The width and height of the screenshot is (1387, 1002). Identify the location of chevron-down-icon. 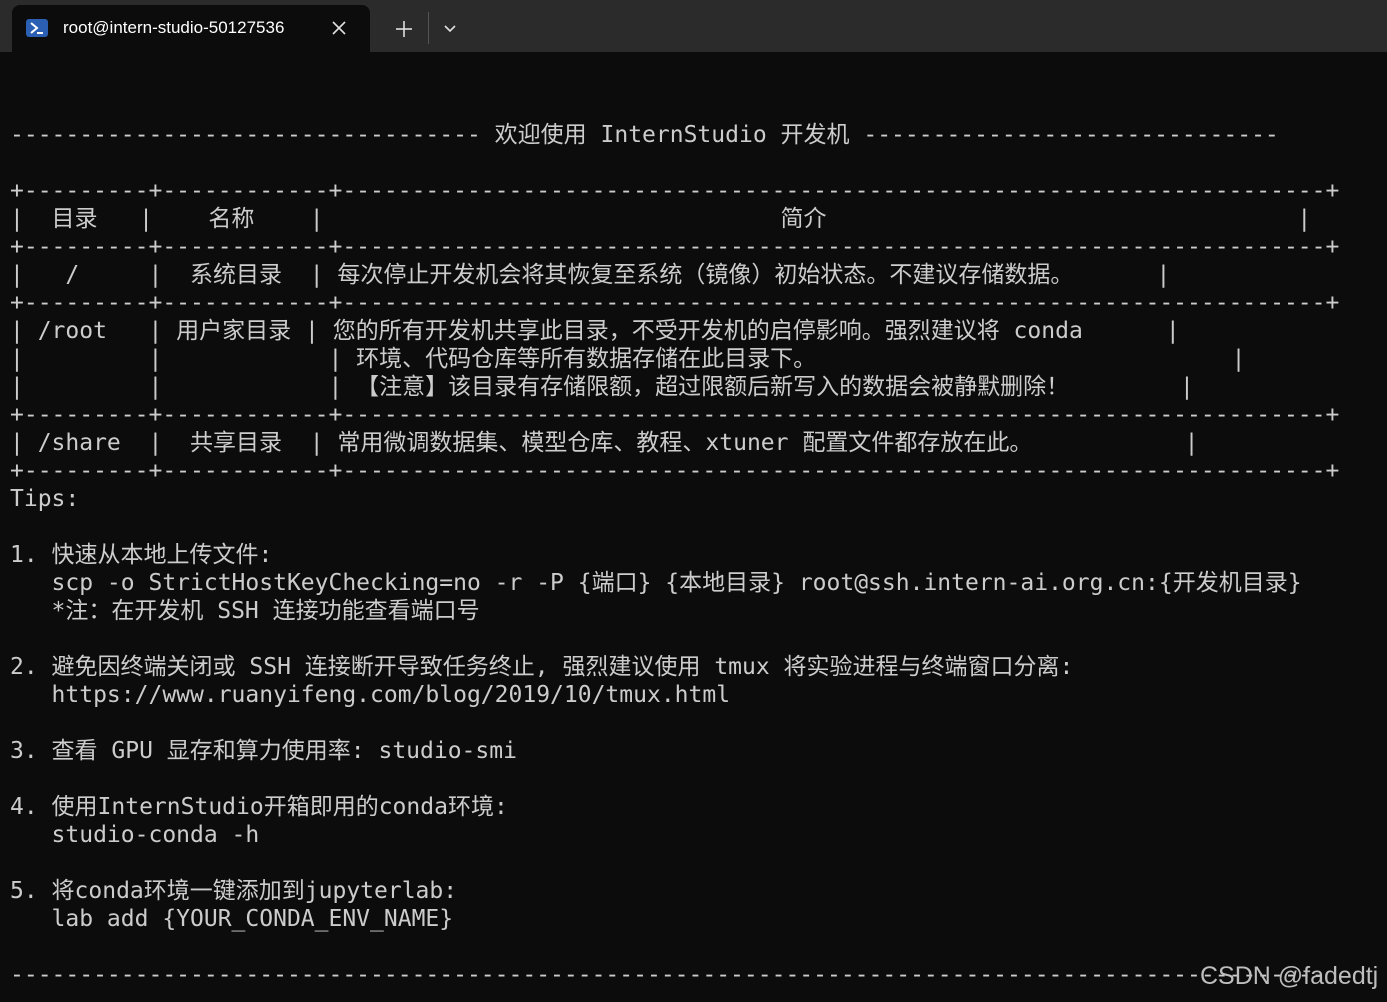
(450, 28).